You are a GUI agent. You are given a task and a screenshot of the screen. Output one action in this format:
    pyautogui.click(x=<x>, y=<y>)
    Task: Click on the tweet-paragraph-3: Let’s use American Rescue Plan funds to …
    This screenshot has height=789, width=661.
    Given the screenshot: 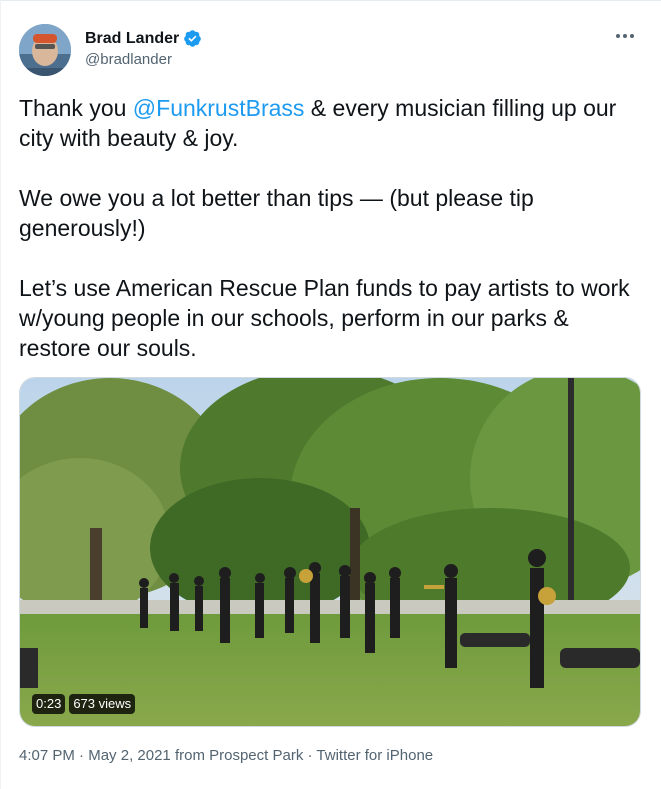 What is the action you would take?
    pyautogui.click(x=324, y=318)
    